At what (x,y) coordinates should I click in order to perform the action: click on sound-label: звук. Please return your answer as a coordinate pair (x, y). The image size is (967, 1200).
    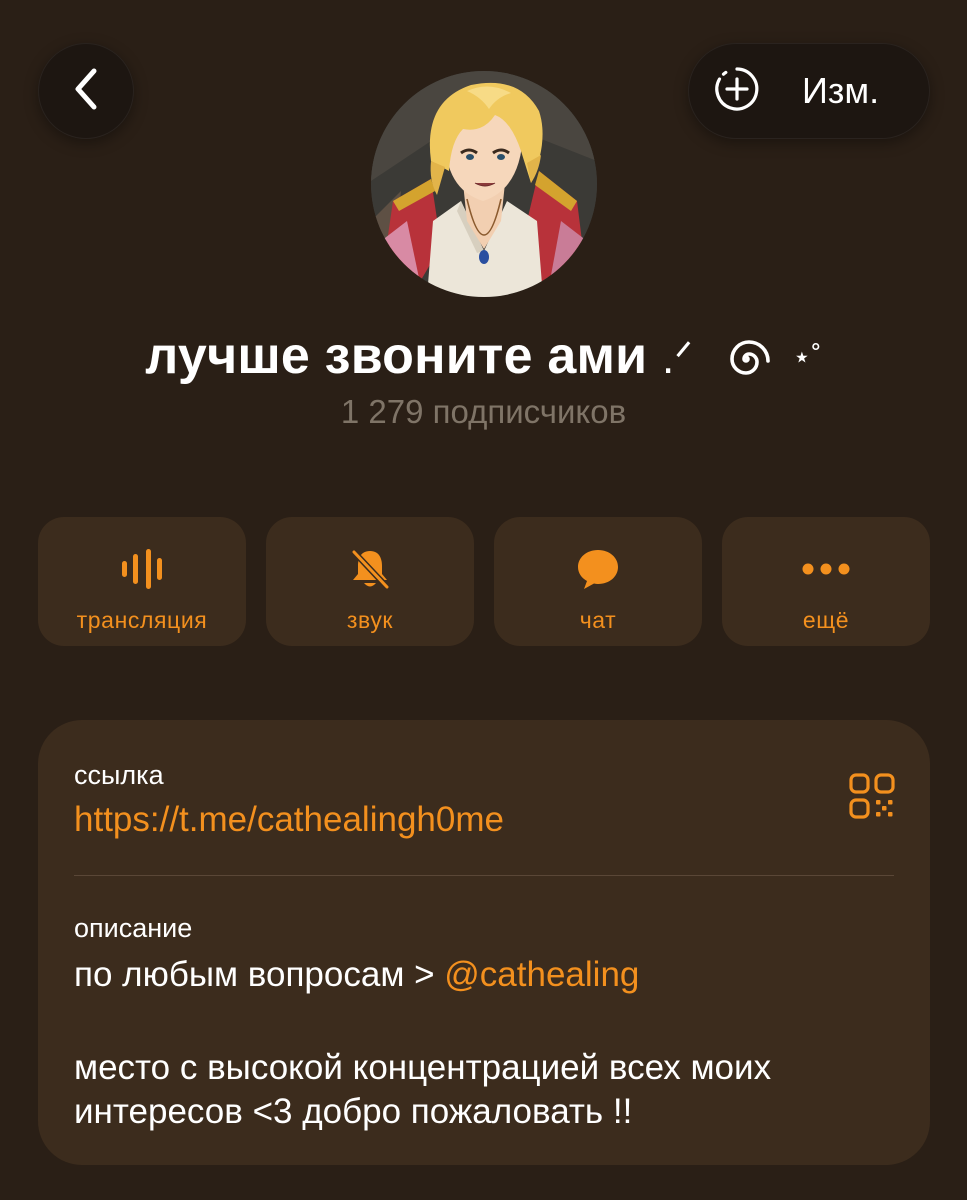
    Looking at the image, I should click on (370, 620).